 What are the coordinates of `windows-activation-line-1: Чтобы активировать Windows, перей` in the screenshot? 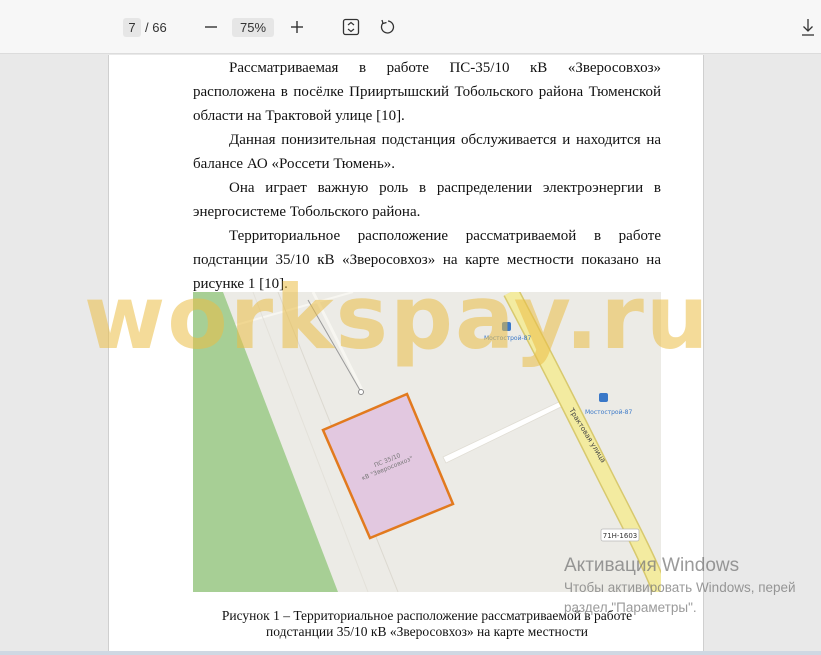 It's located at (680, 587).